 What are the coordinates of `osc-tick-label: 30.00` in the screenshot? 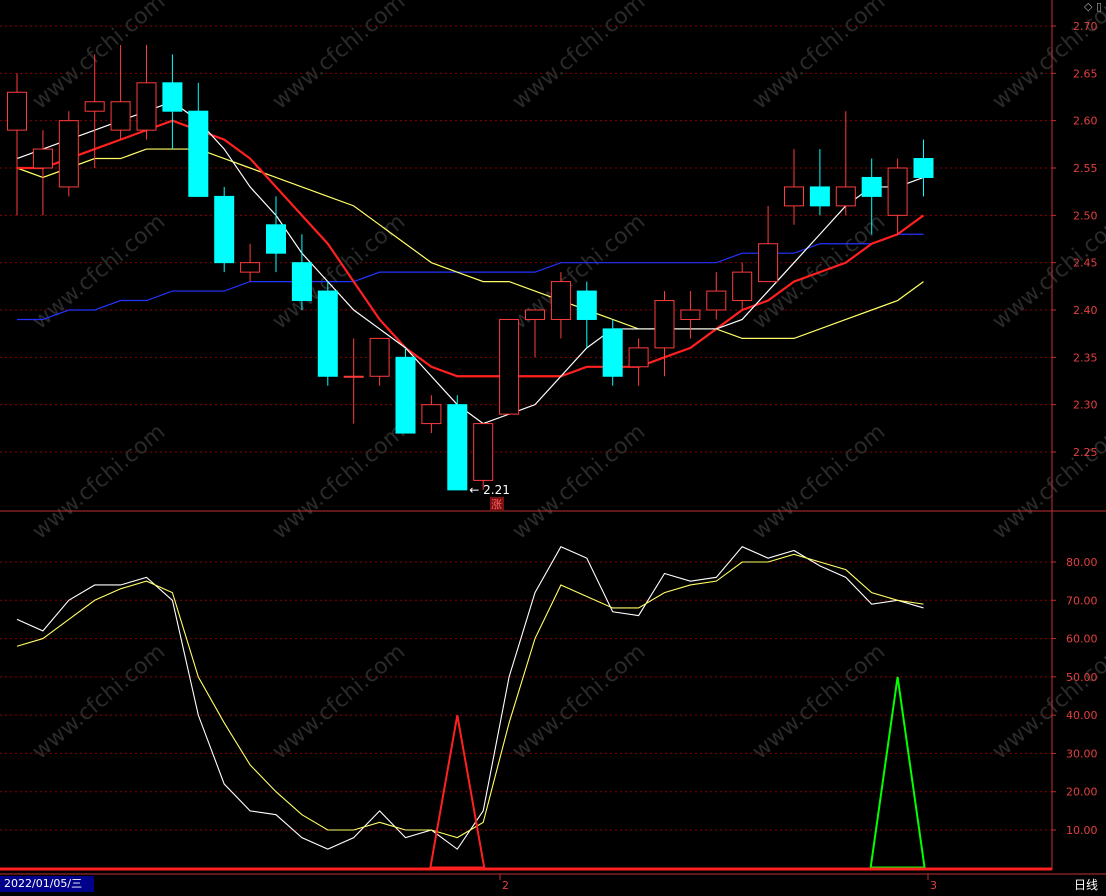 It's located at (1082, 753).